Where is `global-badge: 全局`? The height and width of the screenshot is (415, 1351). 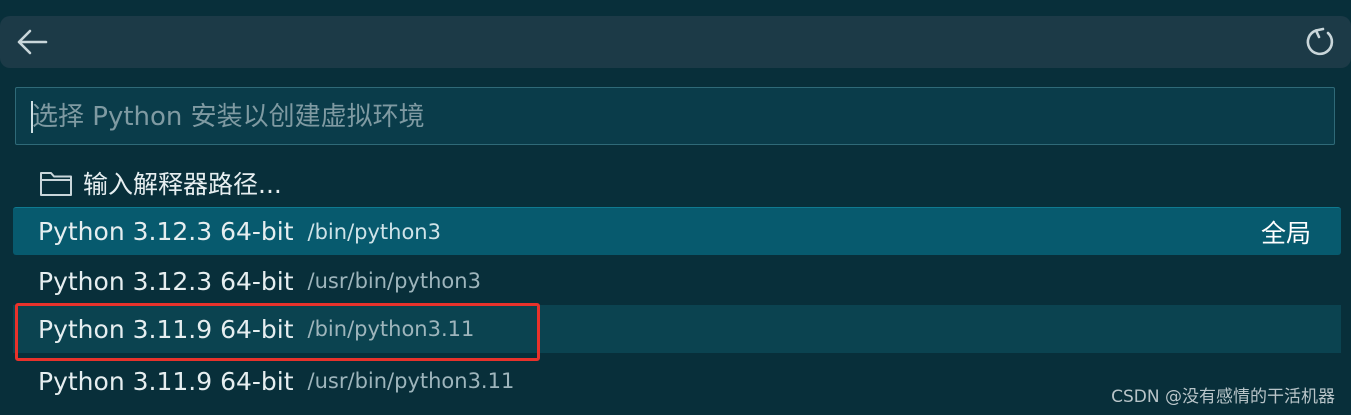 global-badge: 全局 is located at coordinates (1285, 233).